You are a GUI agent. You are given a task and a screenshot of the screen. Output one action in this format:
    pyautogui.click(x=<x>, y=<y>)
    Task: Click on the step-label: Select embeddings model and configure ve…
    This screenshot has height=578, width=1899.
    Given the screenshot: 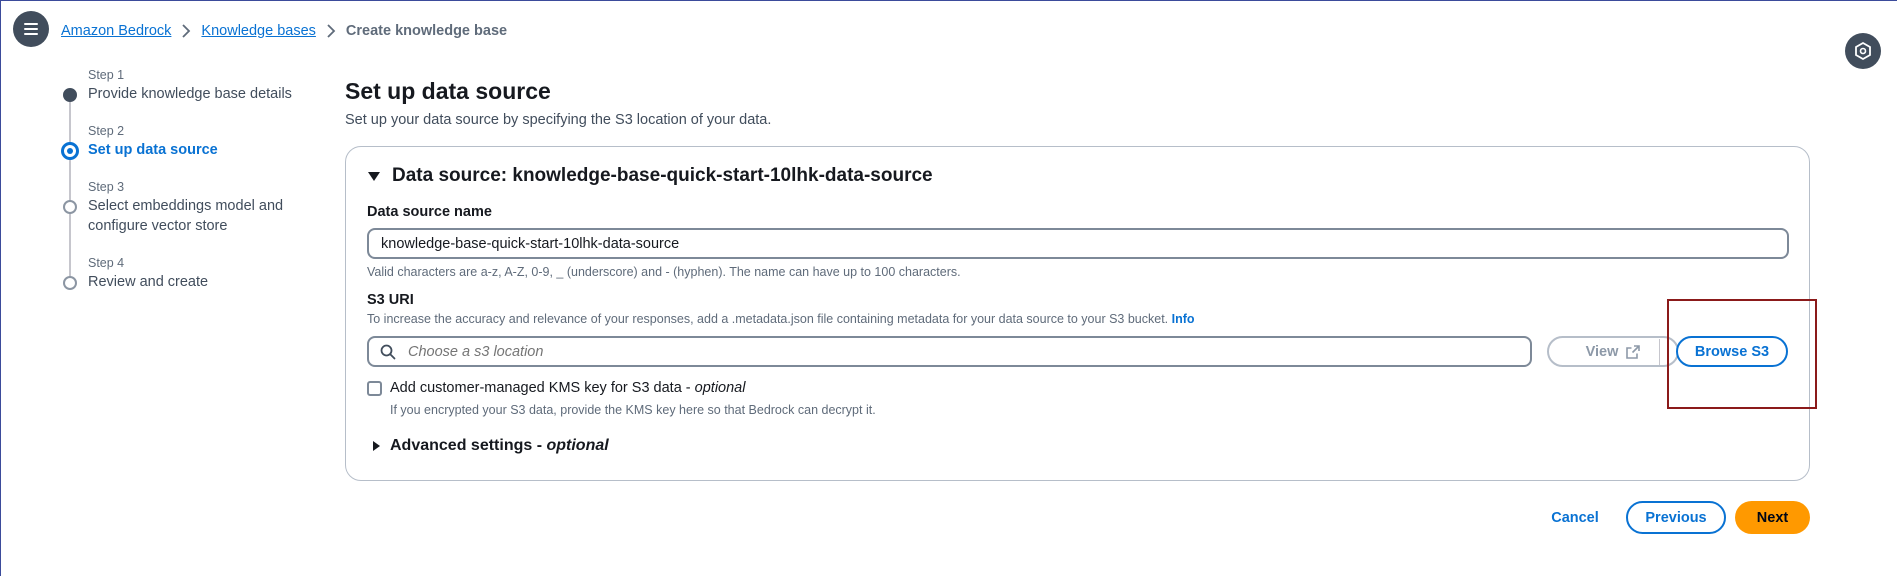 What is the action you would take?
    pyautogui.click(x=186, y=216)
    